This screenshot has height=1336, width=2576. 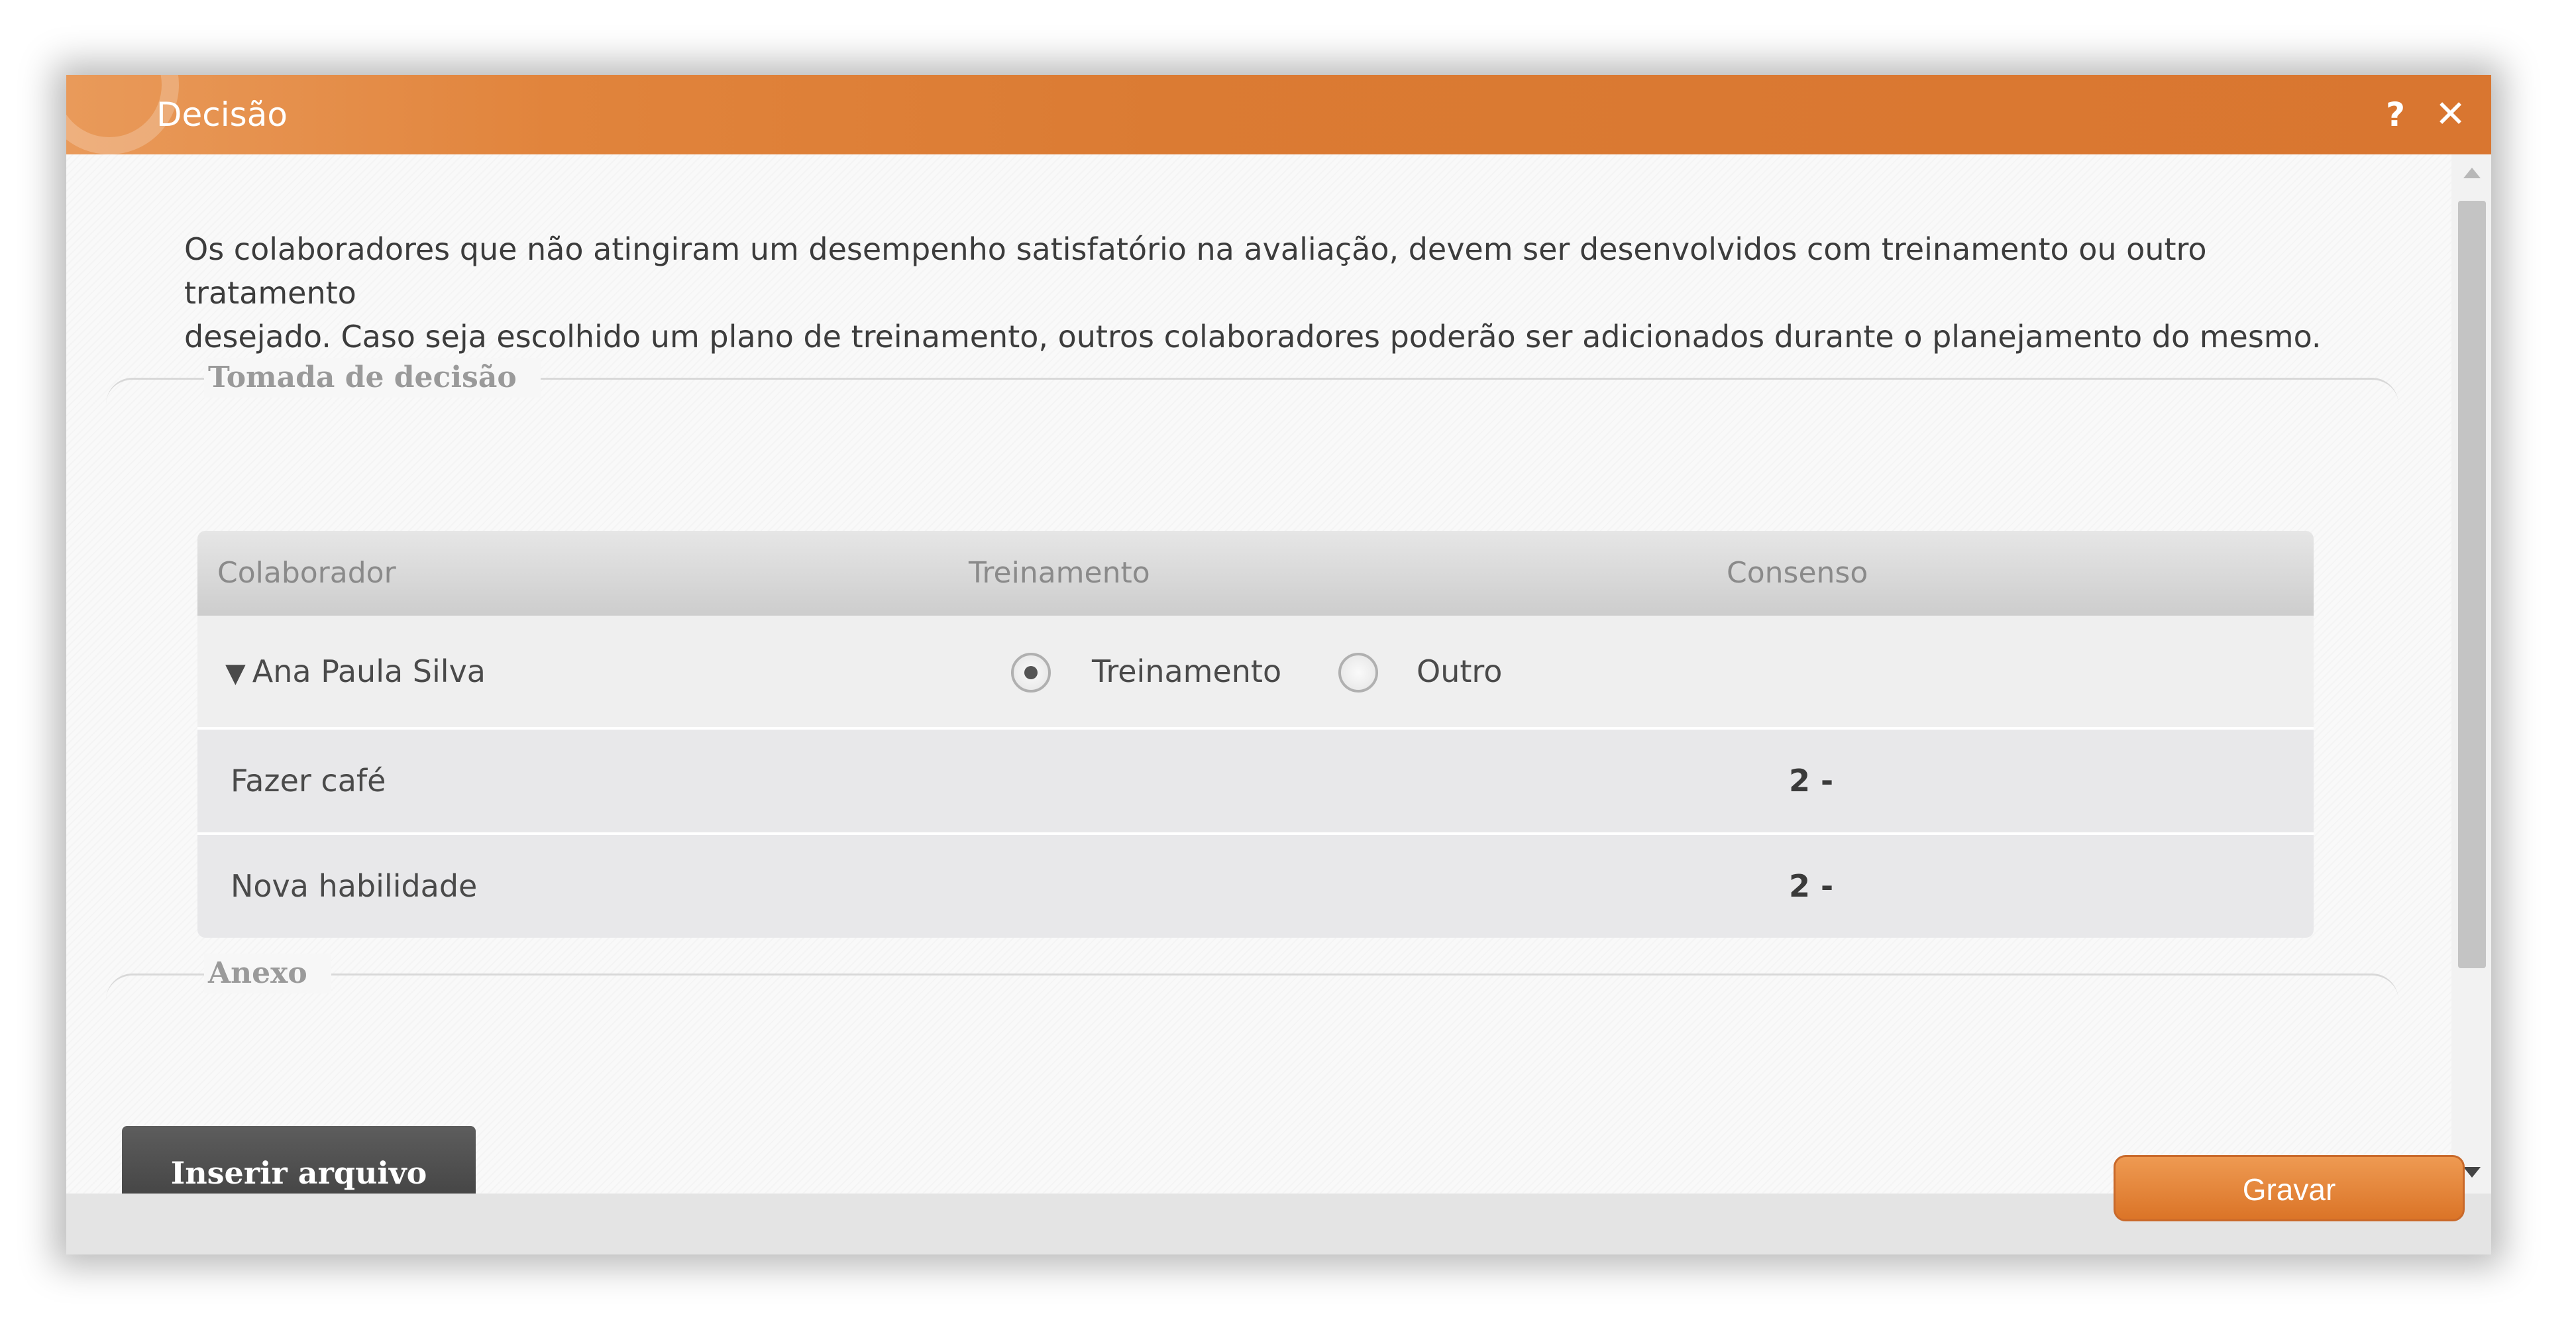 What do you see at coordinates (354, 886) in the screenshot?
I see `skill-name: Nova habilidade` at bounding box center [354, 886].